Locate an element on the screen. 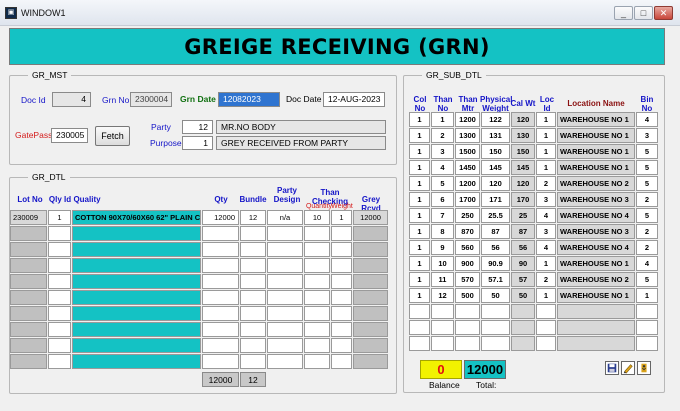 The height and width of the screenshot is (411, 680). fetch-button: Fetch is located at coordinates (112, 136).